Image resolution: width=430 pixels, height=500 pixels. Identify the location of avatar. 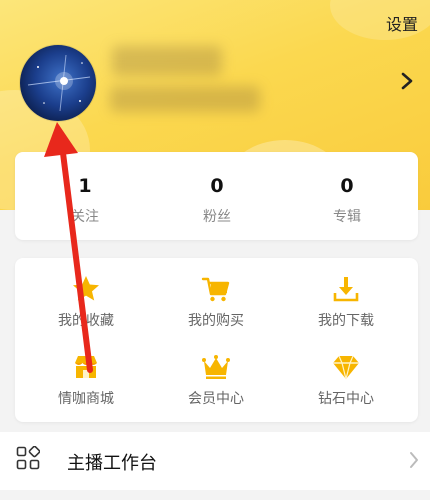
(58, 83).